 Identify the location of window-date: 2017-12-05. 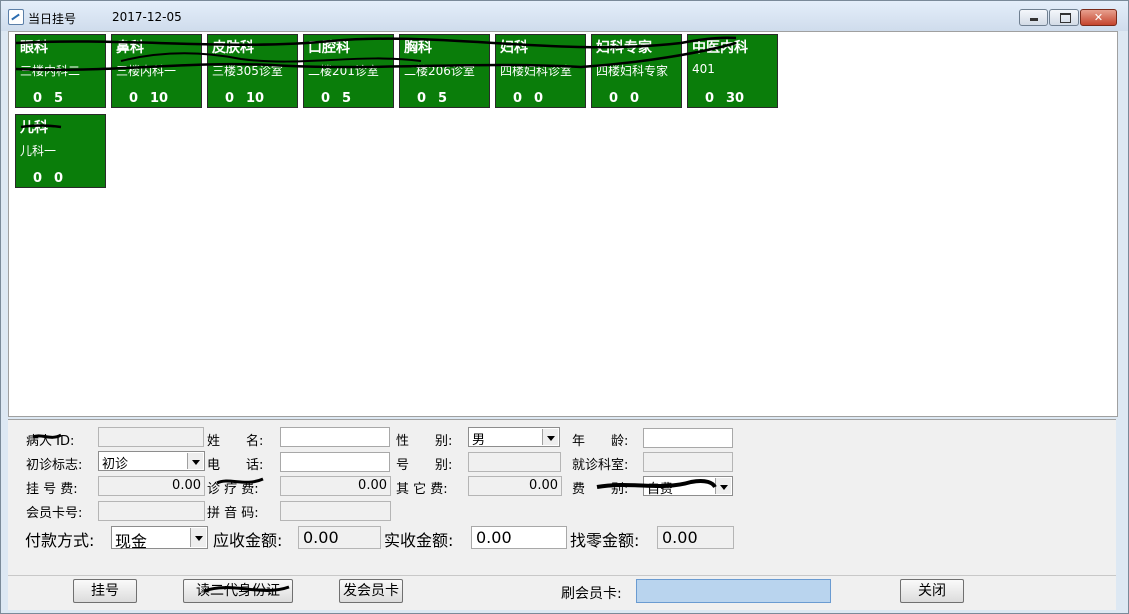
(147, 17).